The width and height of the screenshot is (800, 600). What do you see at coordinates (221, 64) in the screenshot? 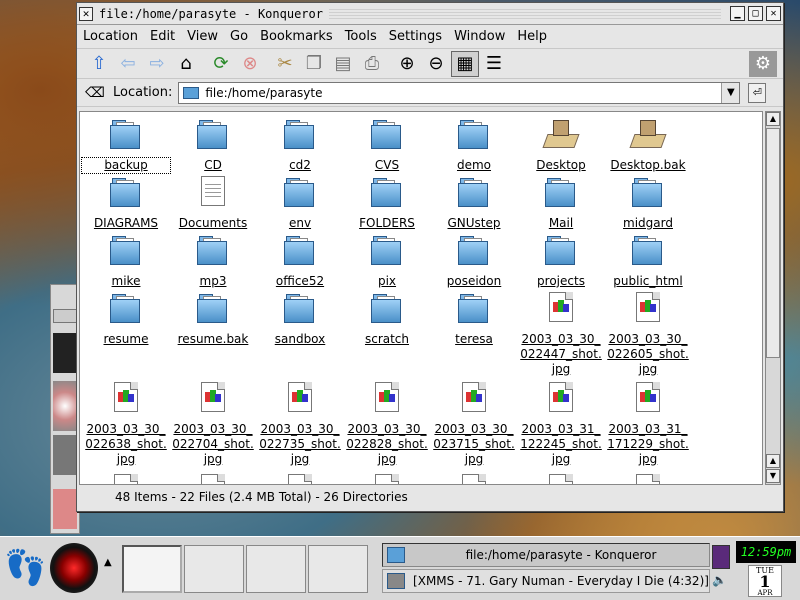
I see `reload-icon: ⟳` at bounding box center [221, 64].